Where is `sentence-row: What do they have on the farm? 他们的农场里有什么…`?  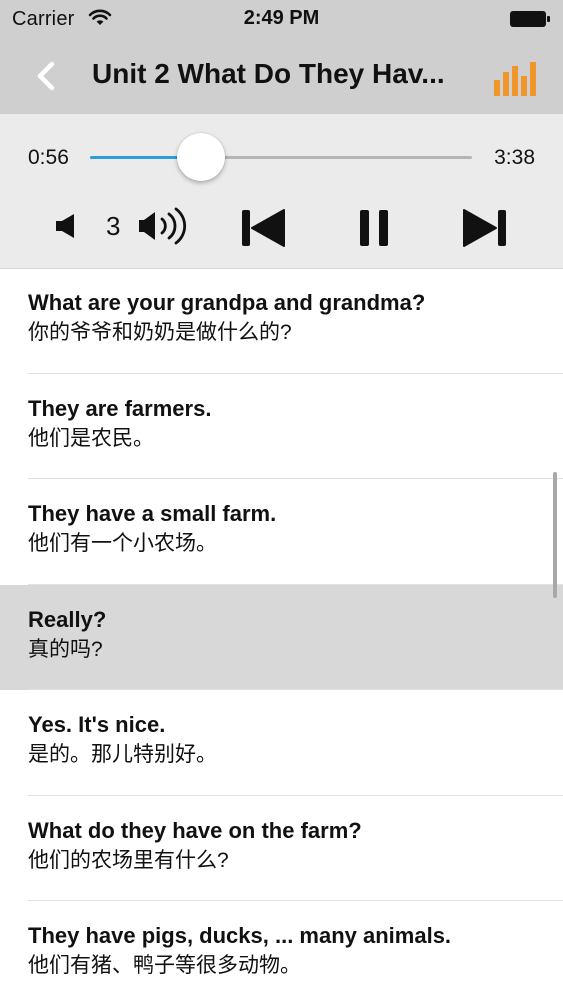 sentence-row: What do they have on the farm? 他们的农场里有什么… is located at coordinates (281, 848).